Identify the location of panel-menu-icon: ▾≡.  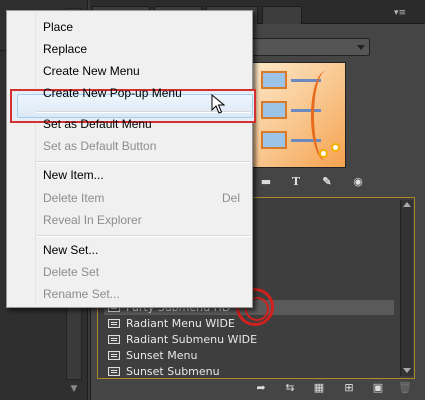
(404, 13).